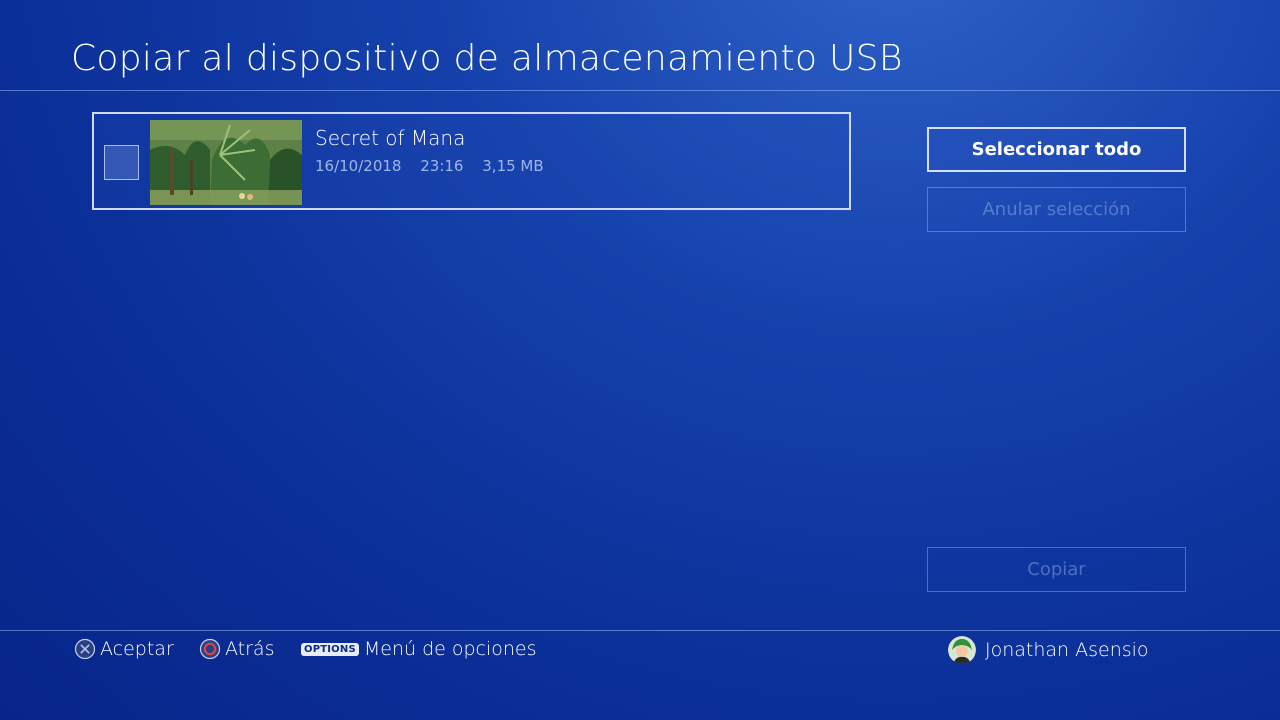 The height and width of the screenshot is (720, 1280). I want to click on user-avatar-icon, so click(962, 650).